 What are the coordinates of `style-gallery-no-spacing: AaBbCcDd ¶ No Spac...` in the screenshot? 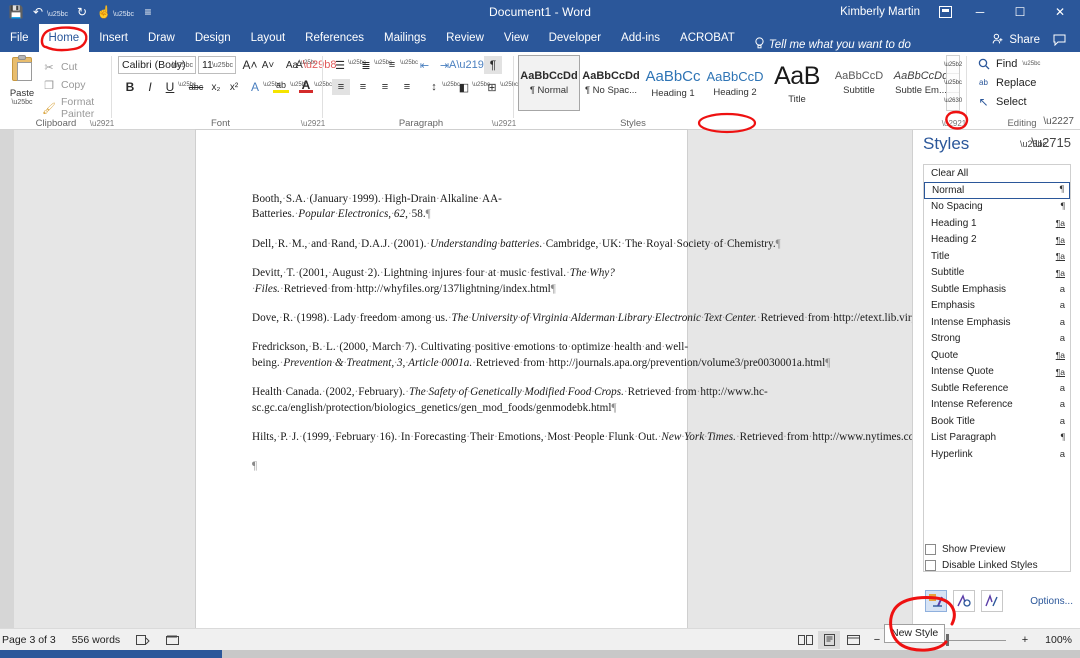 It's located at (611, 83).